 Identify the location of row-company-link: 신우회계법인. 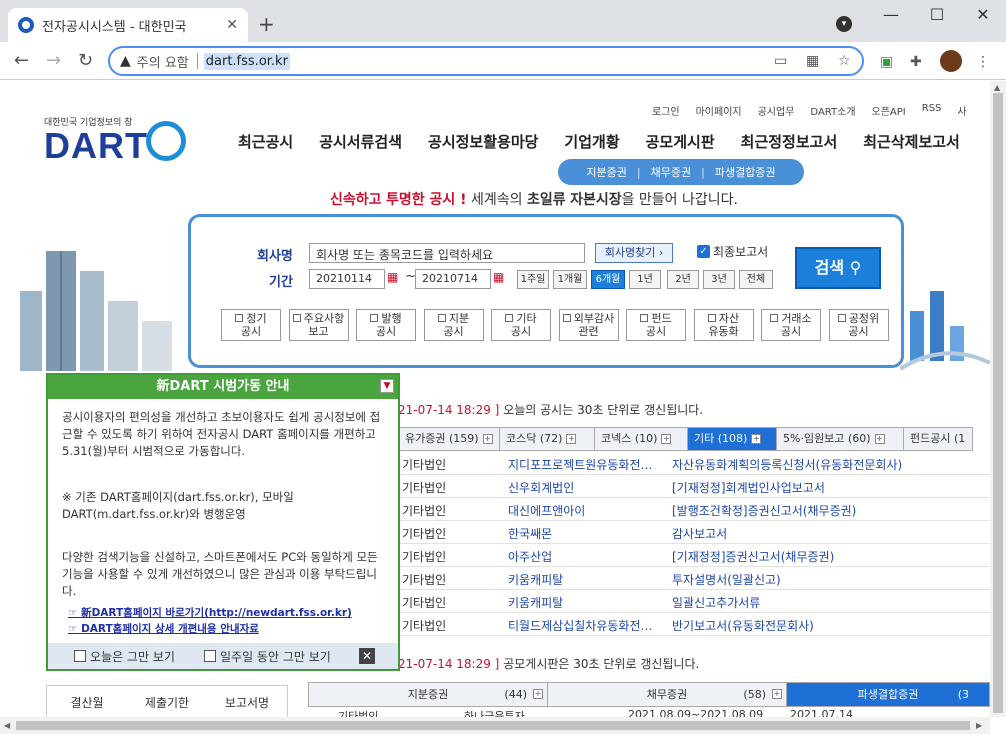
(541, 487).